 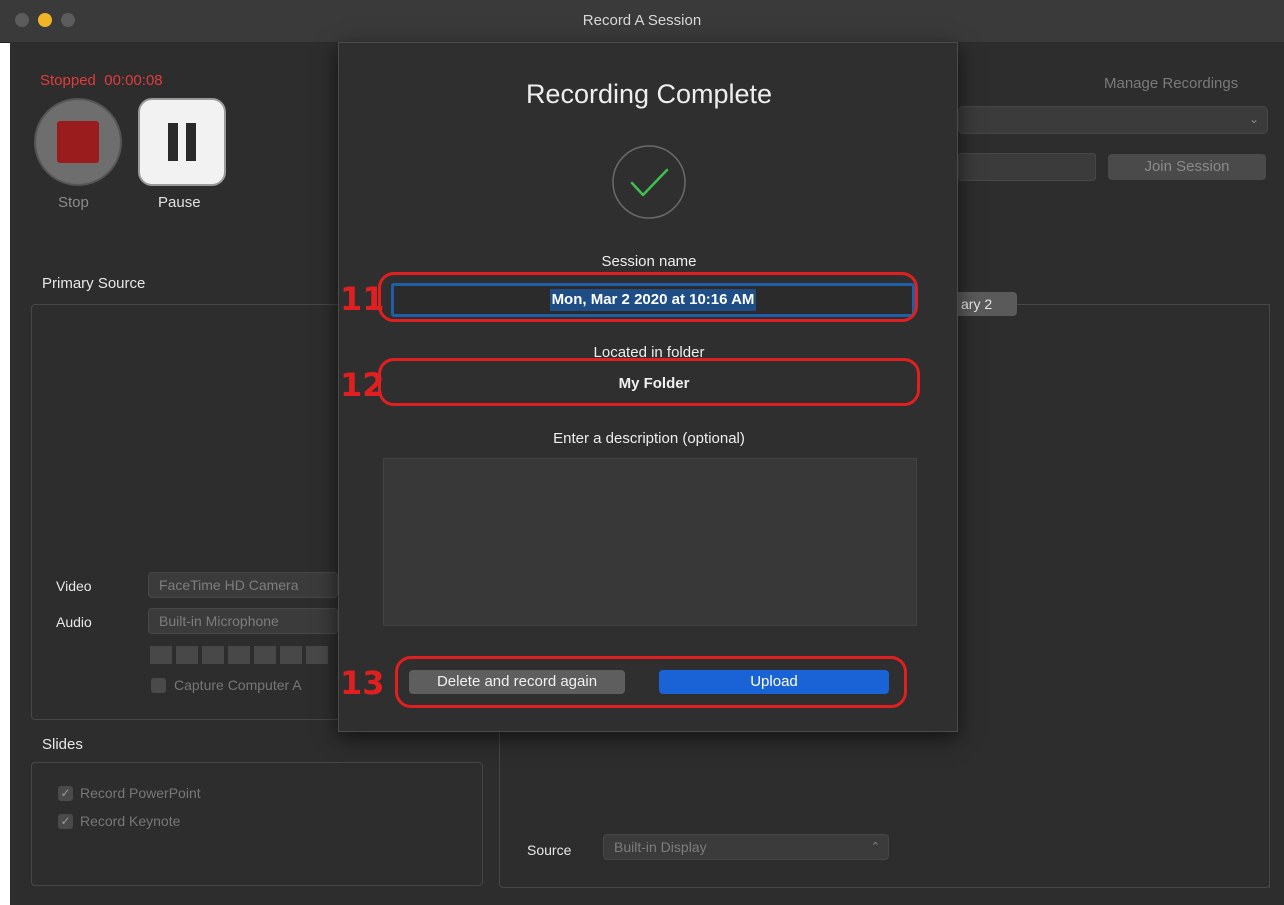 What do you see at coordinates (158, 685) in the screenshot?
I see `capture-audio-checkbox` at bounding box center [158, 685].